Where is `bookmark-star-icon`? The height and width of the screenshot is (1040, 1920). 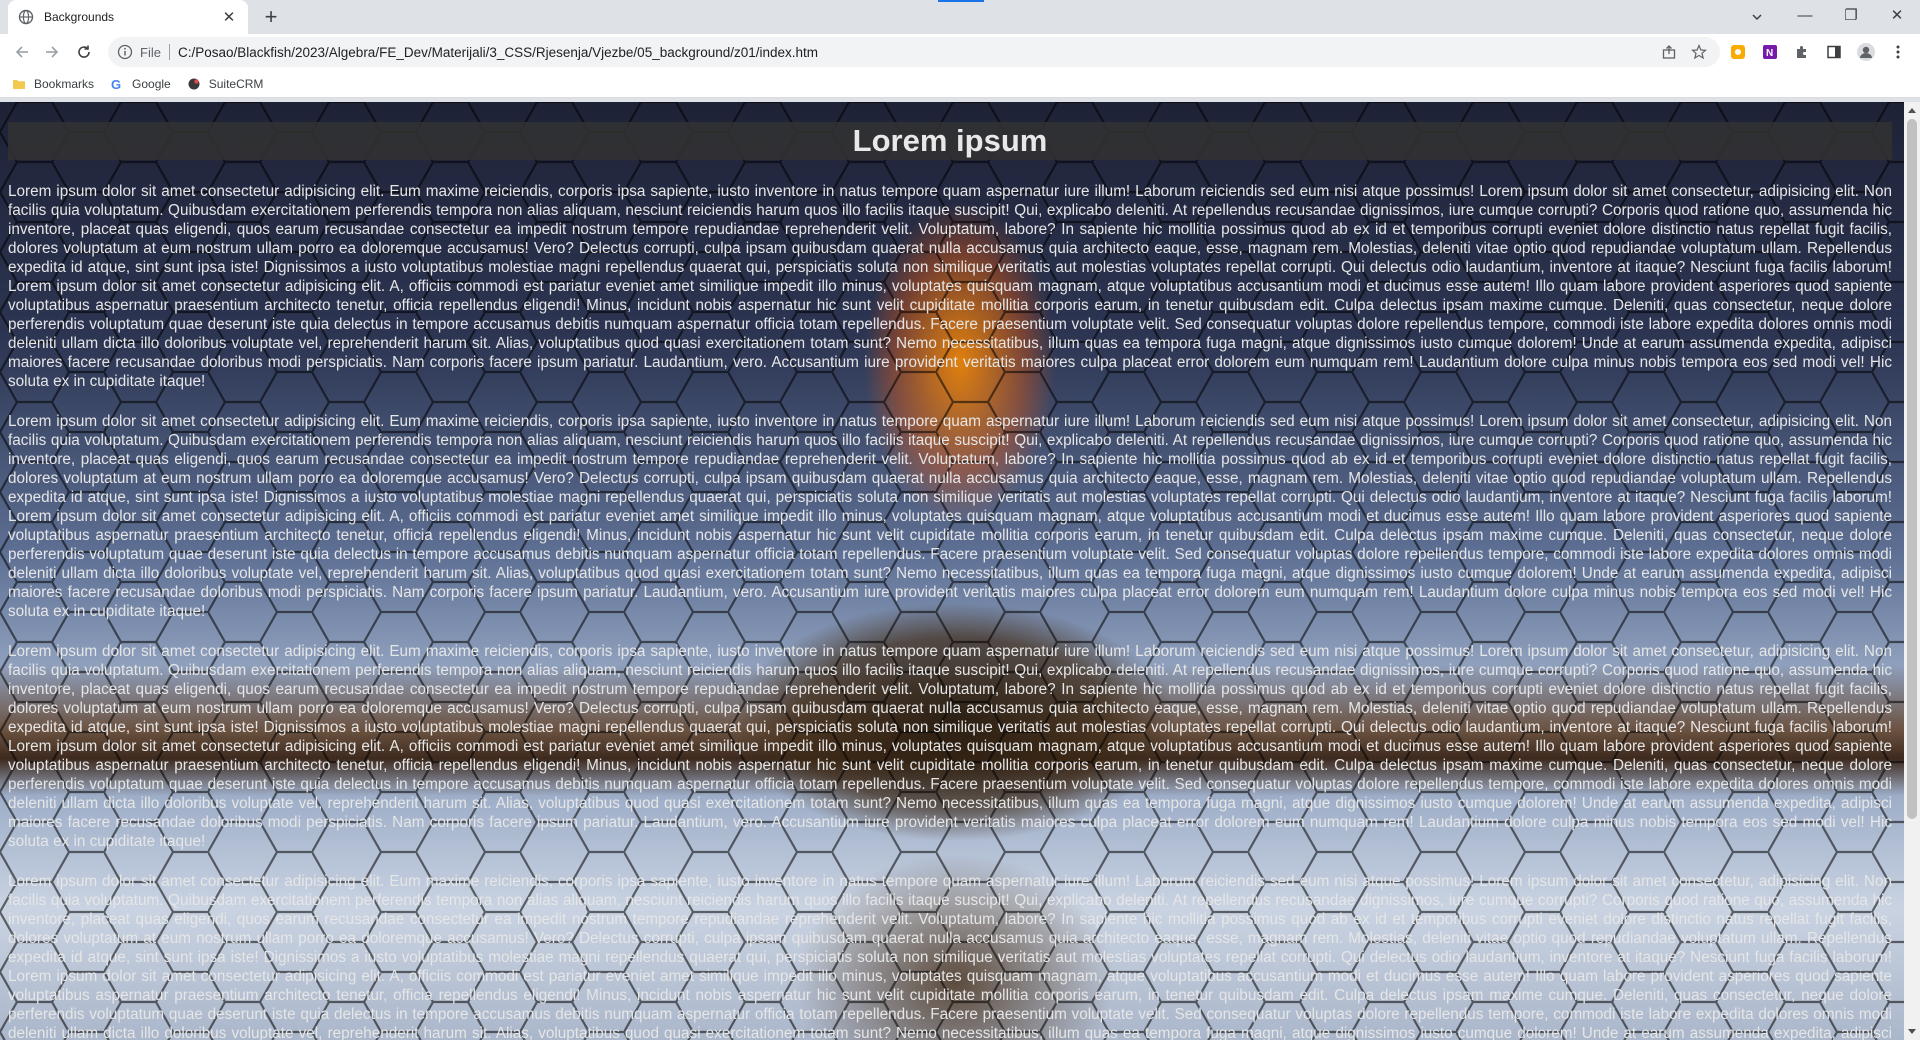 bookmark-star-icon is located at coordinates (1699, 52).